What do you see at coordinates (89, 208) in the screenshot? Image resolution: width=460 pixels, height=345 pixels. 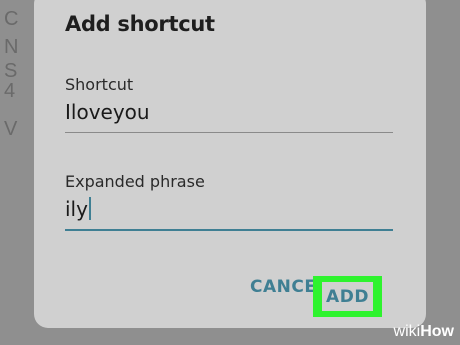 I see `text-cursor` at bounding box center [89, 208].